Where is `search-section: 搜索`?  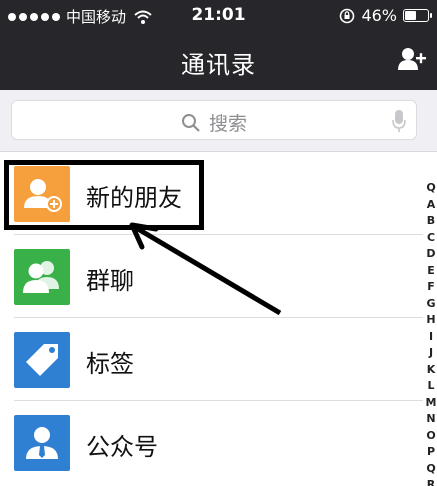
search-section: 搜索 is located at coordinates (218, 121).